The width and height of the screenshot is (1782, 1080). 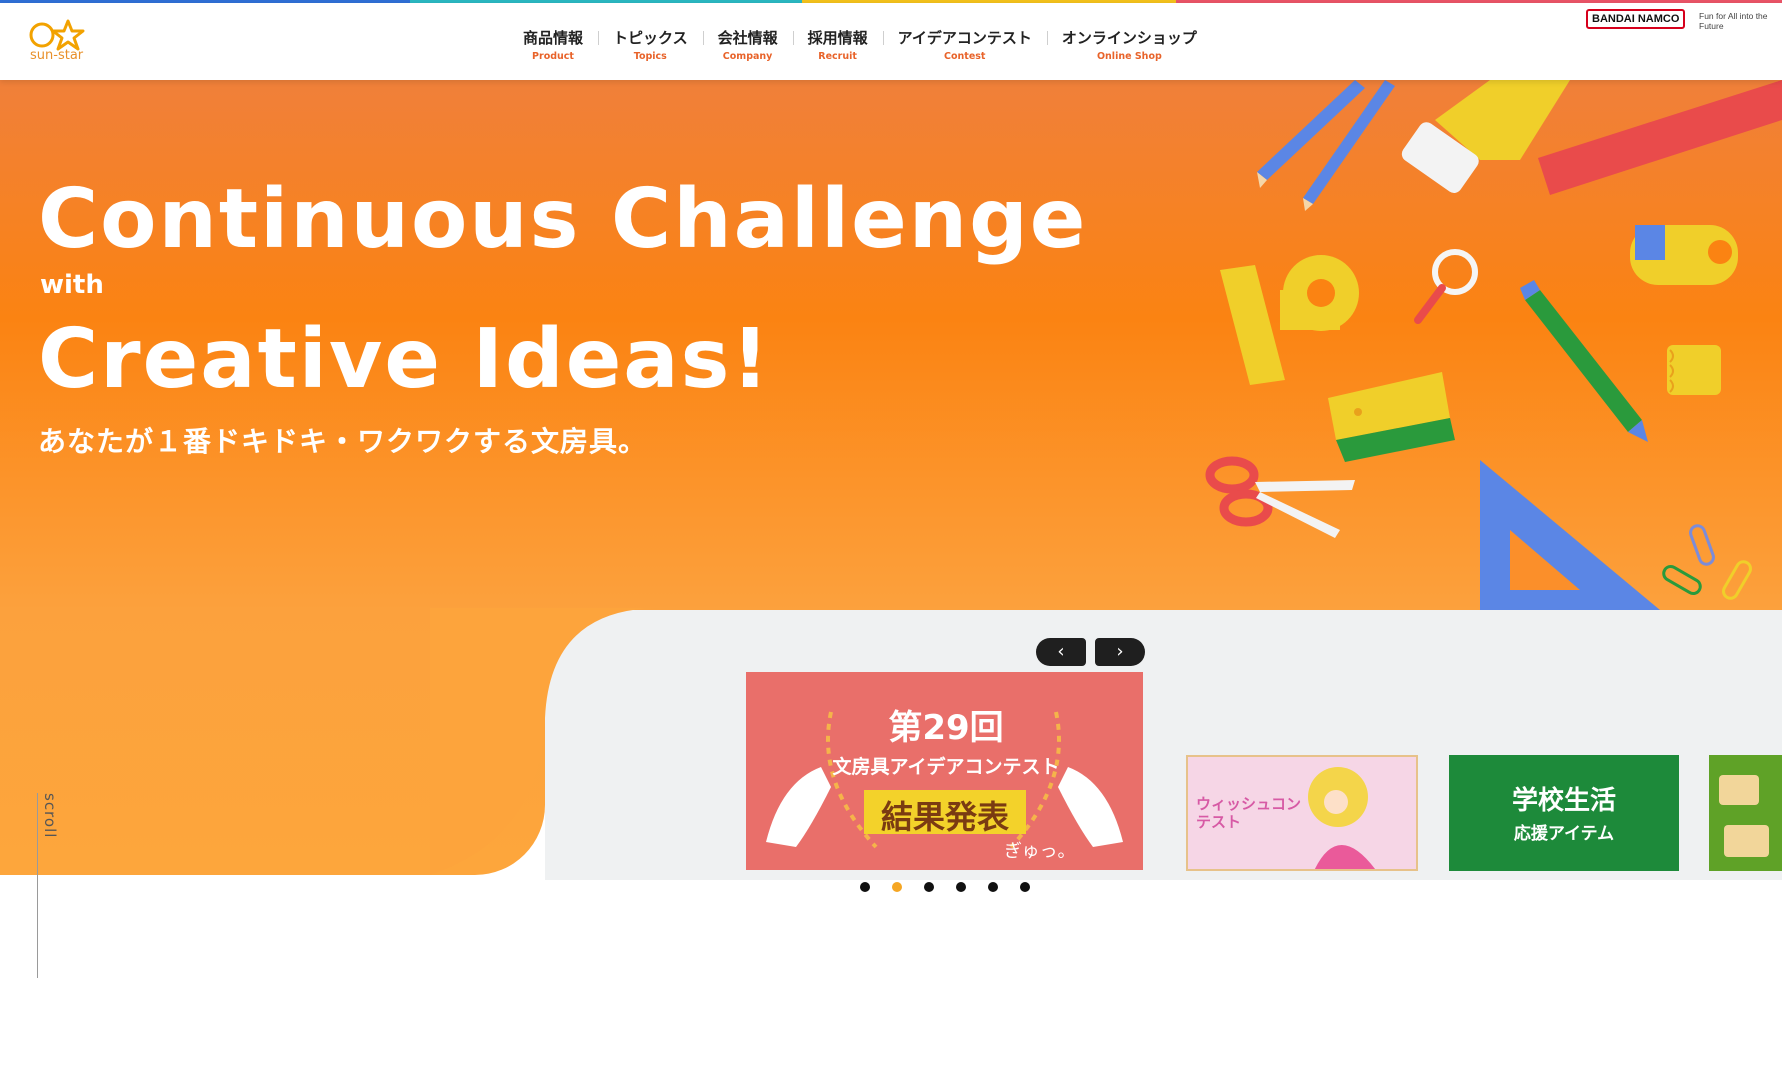 What do you see at coordinates (545, 741) in the screenshot?
I see `hero-orange-curve` at bounding box center [545, 741].